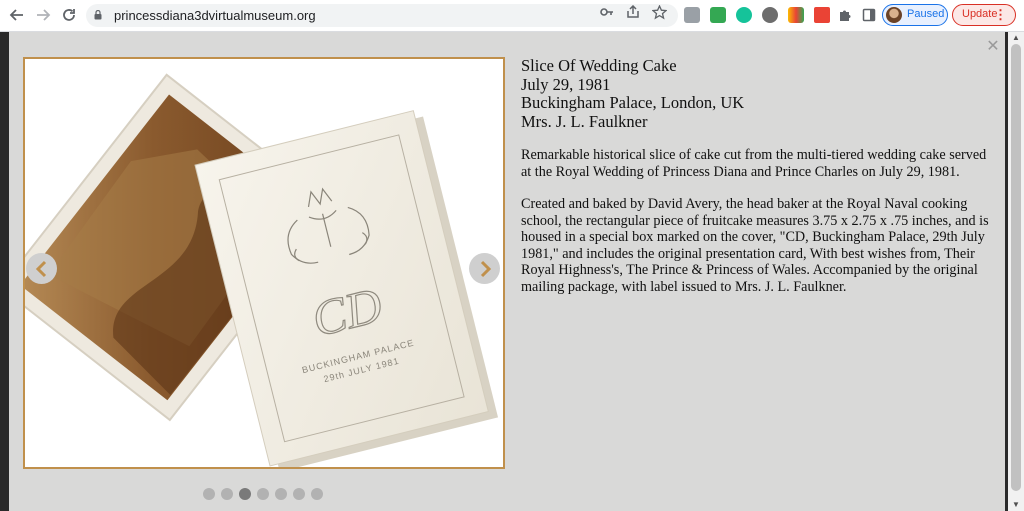  Describe the element at coordinates (894, 15) in the screenshot. I see `avatar` at that location.